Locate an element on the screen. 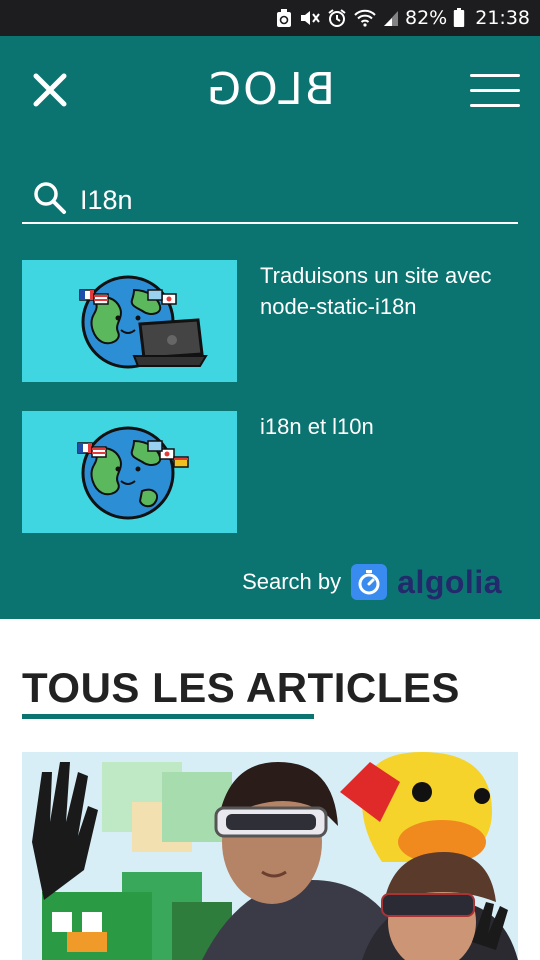 The width and height of the screenshot is (540, 960). algolia-brand: algolia is located at coordinates (449, 581).